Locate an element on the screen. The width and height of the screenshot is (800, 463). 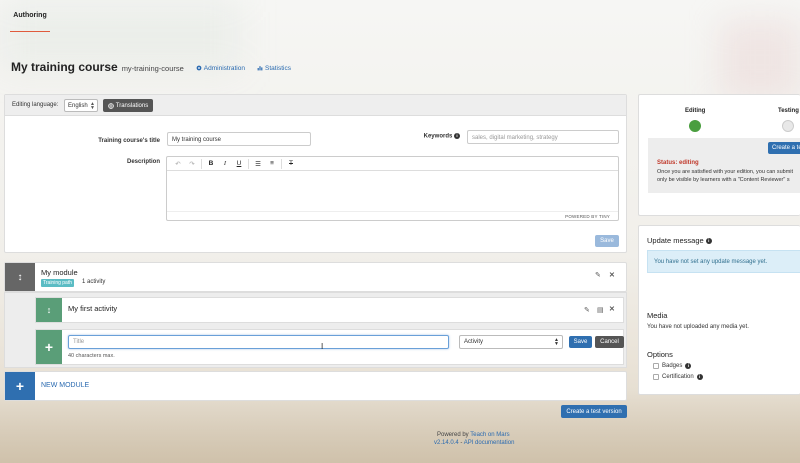
administration-link: Administration is located at coordinates (220, 68).